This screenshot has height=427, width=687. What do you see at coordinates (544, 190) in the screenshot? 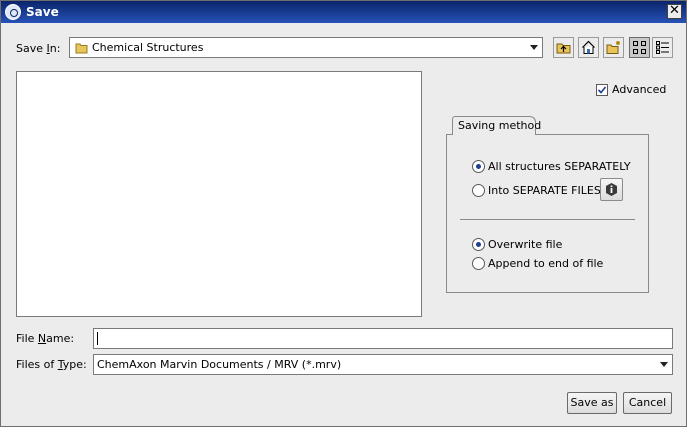
I see `into-separate-files-label: Into SEPARATE FILES` at bounding box center [544, 190].